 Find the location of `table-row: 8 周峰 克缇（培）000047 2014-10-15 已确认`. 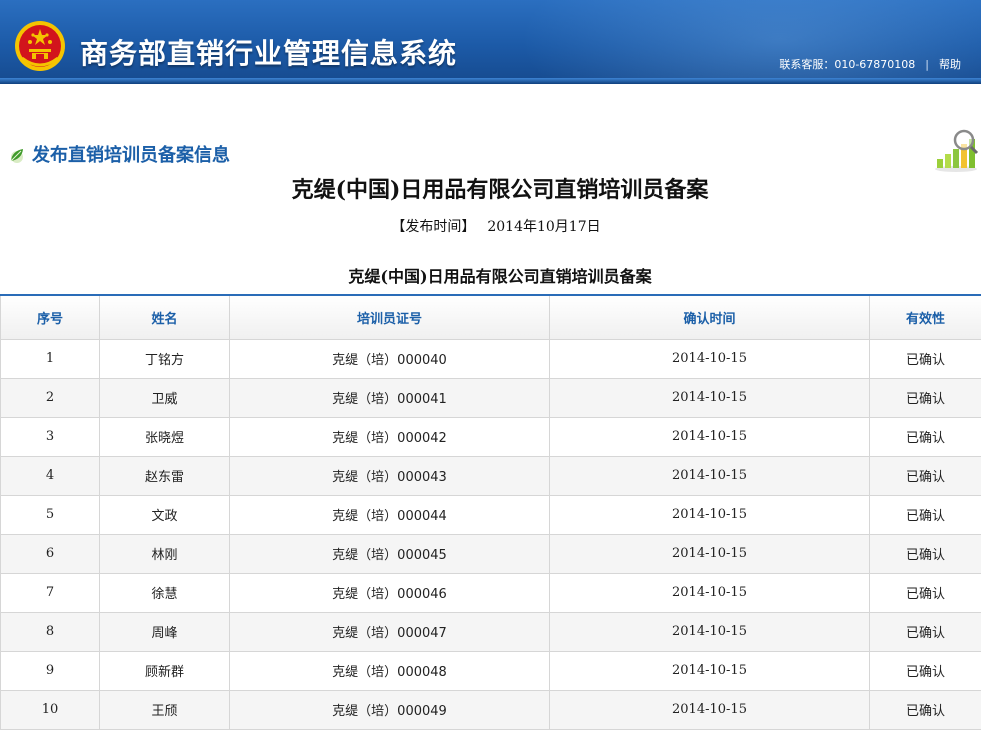

table-row: 8 周峰 克缇（培）000047 2014-10-15 已确认 is located at coordinates (491, 631).